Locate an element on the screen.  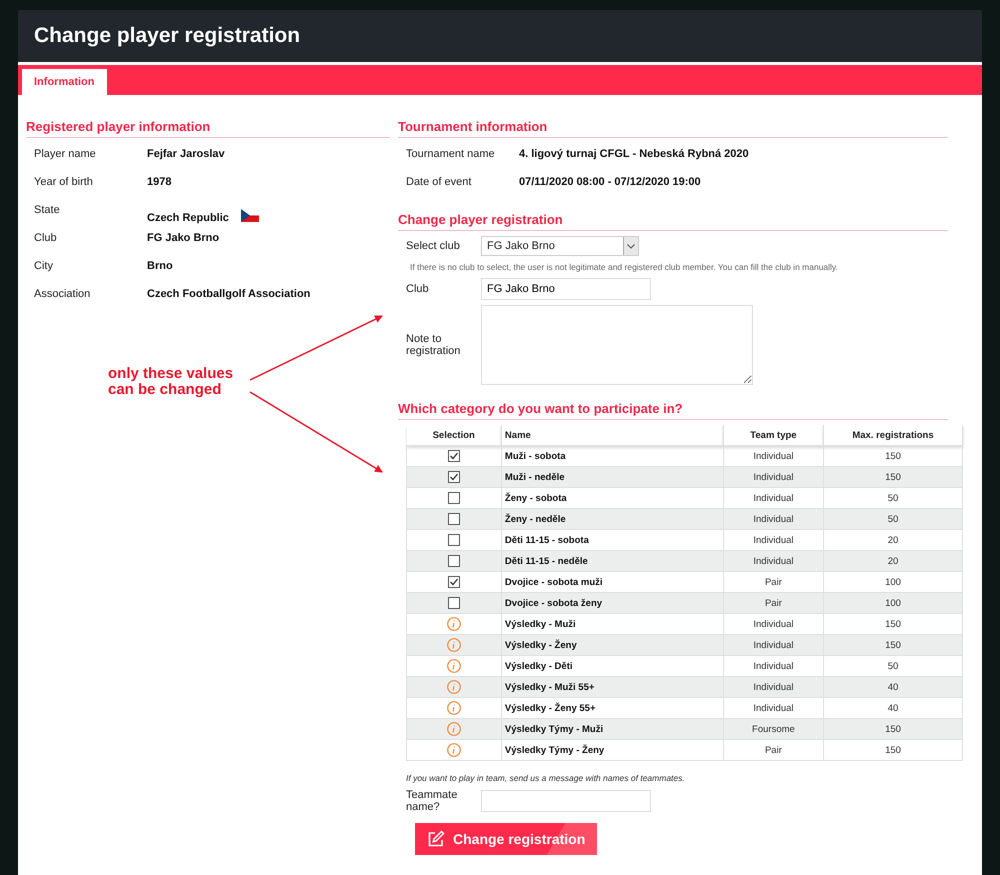
column-header: Name is located at coordinates (612, 435).